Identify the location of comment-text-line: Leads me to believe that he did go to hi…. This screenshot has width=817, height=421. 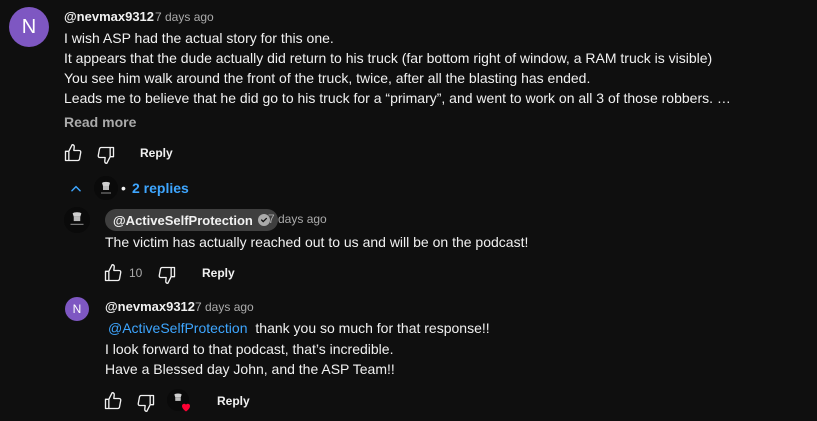
(397, 98).